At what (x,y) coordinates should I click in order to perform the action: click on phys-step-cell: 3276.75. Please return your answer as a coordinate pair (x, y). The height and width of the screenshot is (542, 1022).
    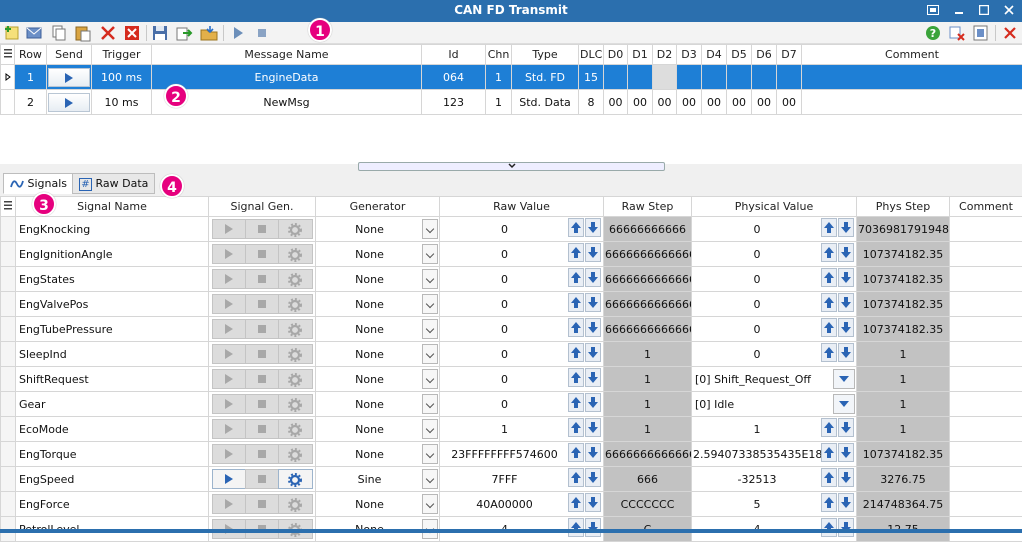
    Looking at the image, I should click on (903, 479).